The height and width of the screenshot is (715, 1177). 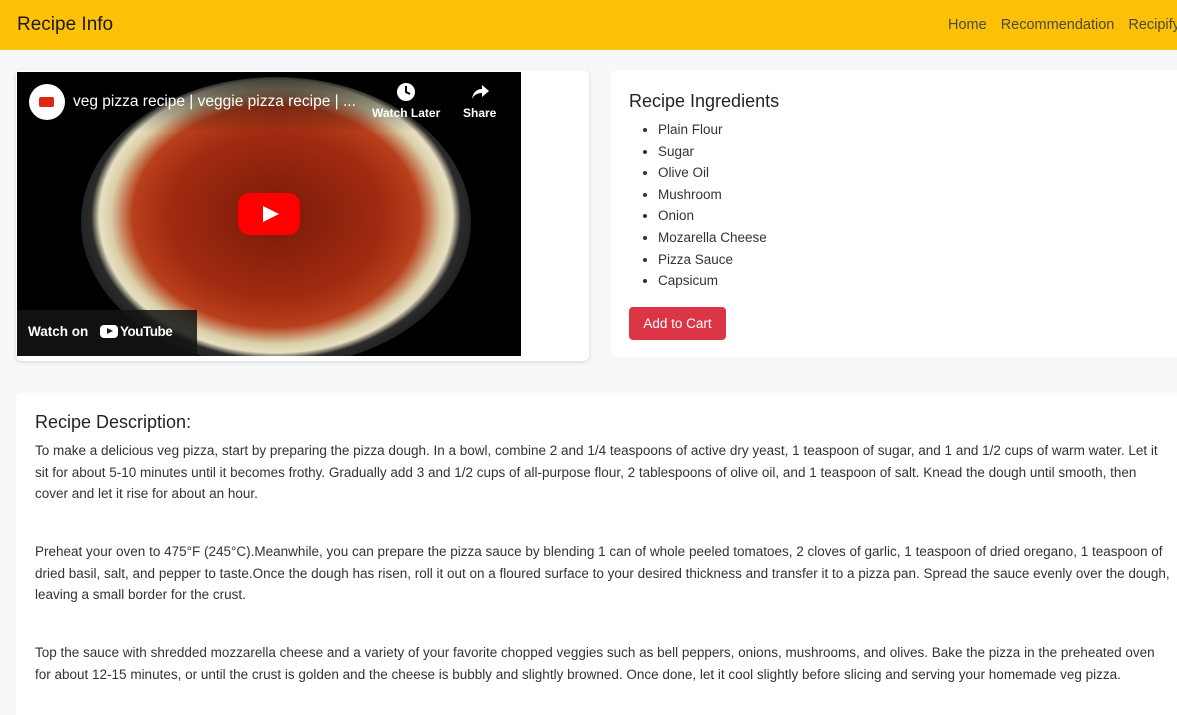 What do you see at coordinates (967, 25) in the screenshot?
I see `nav-link-home: Home` at bounding box center [967, 25].